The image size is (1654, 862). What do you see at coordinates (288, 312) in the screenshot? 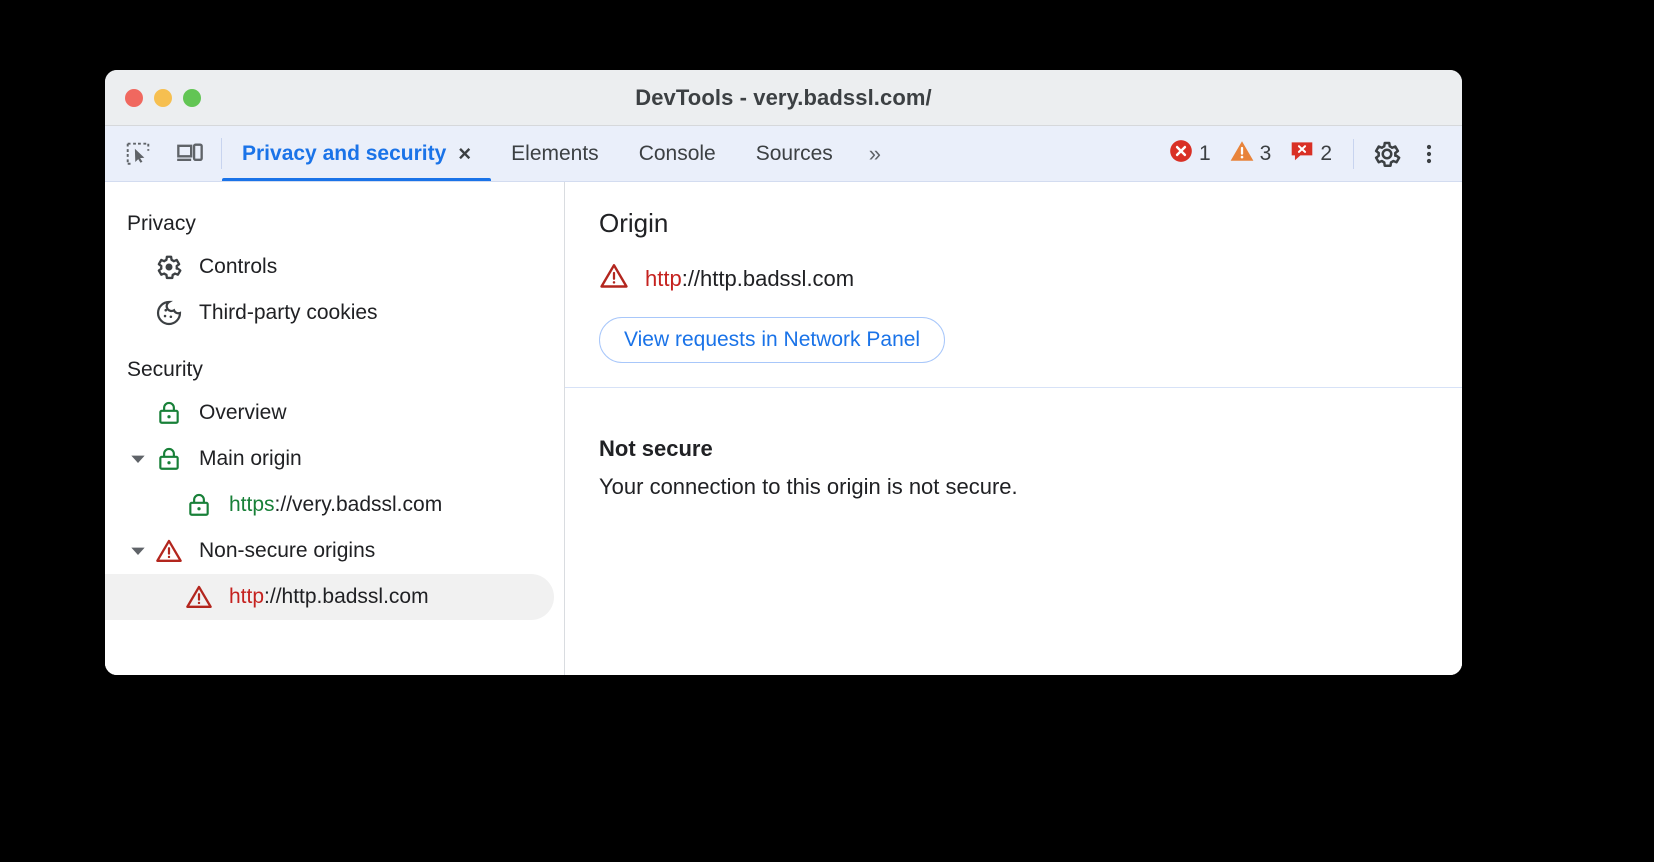
I see `sidebar-item-label: Third-party cookies` at bounding box center [288, 312].